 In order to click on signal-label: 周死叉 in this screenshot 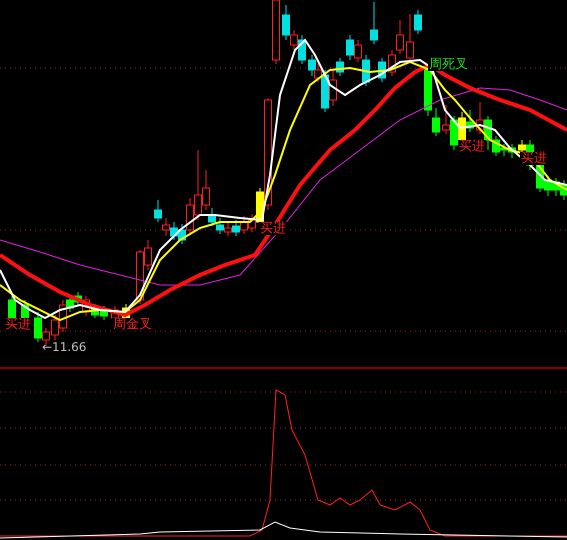, I will do `click(448, 64)`.